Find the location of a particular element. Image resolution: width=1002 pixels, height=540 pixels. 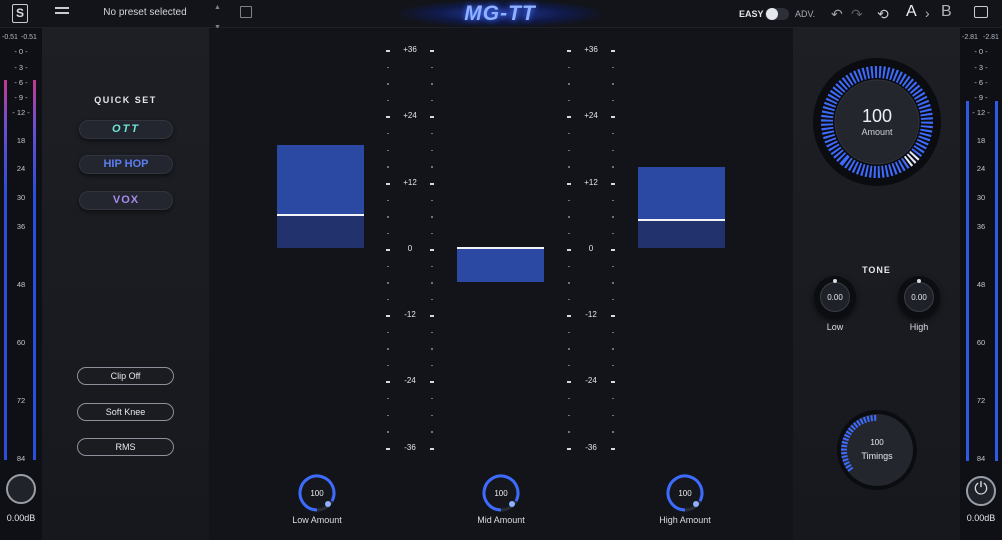

low-amount-value: 100 is located at coordinates (317, 493).